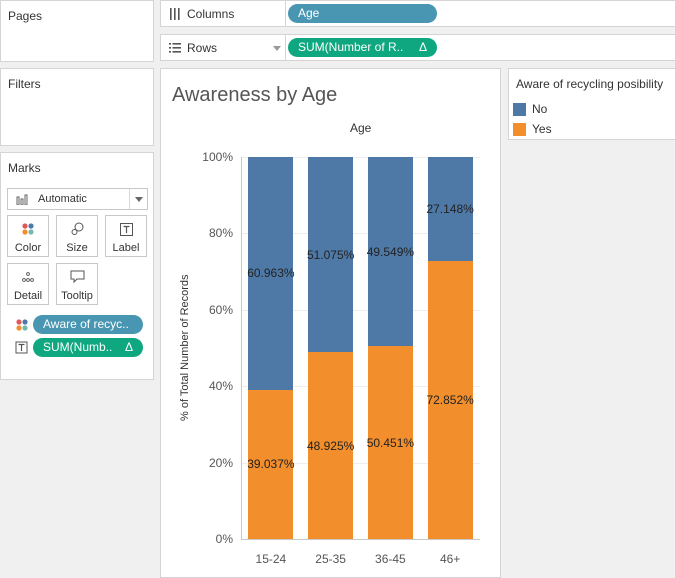  I want to click on rows-shelf: Rows SUM(Number of R.. Δ, so click(417, 47).